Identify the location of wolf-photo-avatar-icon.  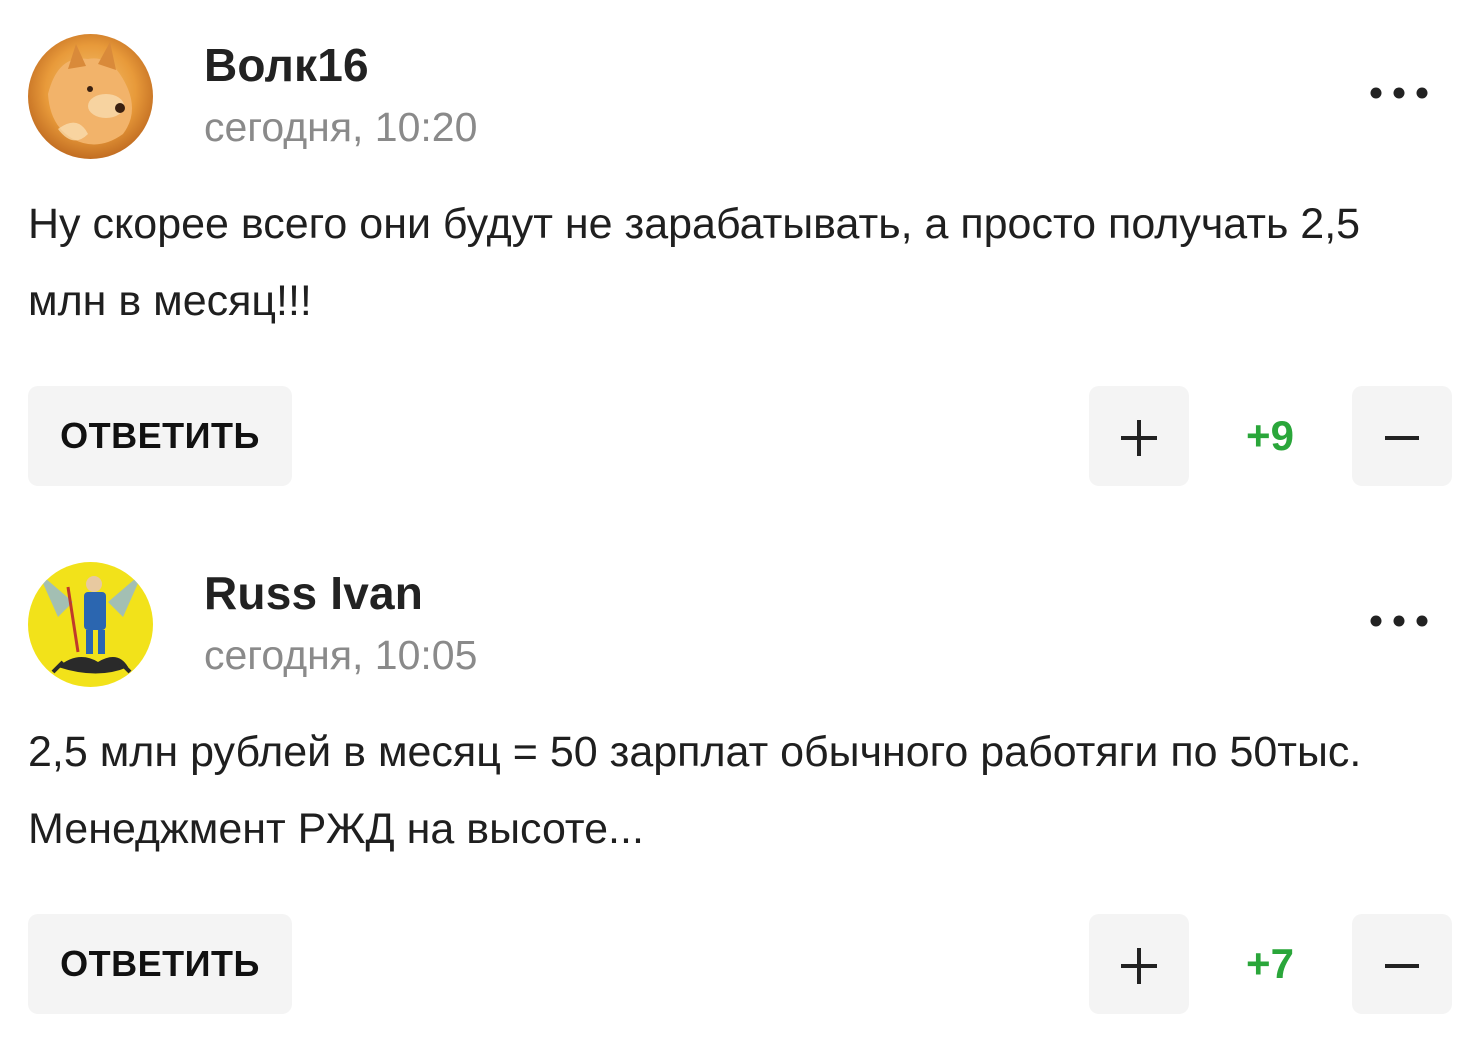
(90, 96).